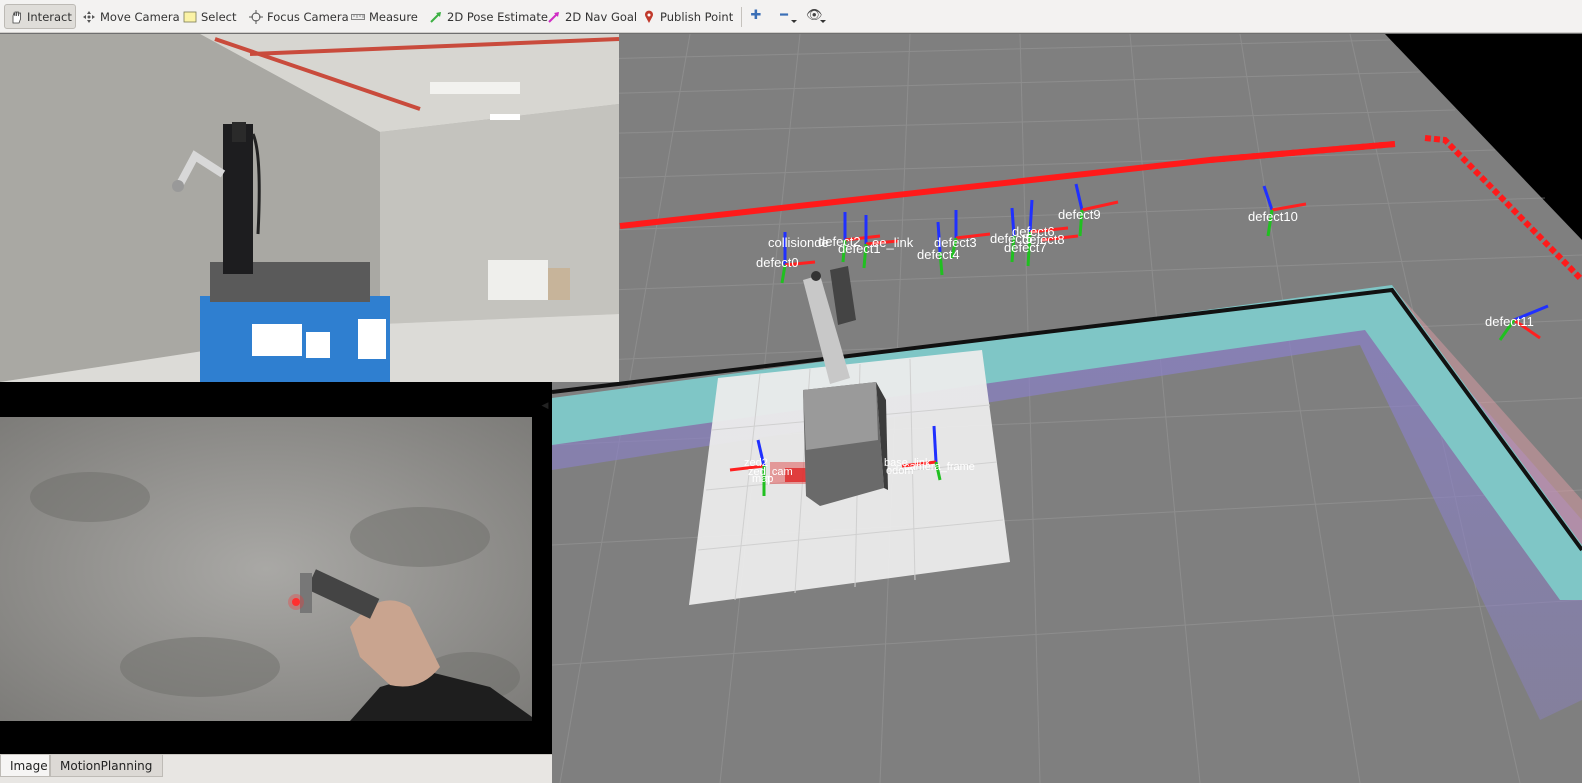  Describe the element at coordinates (545, 406) in the screenshot. I see `collapse-panel-arrow: ◀` at that location.